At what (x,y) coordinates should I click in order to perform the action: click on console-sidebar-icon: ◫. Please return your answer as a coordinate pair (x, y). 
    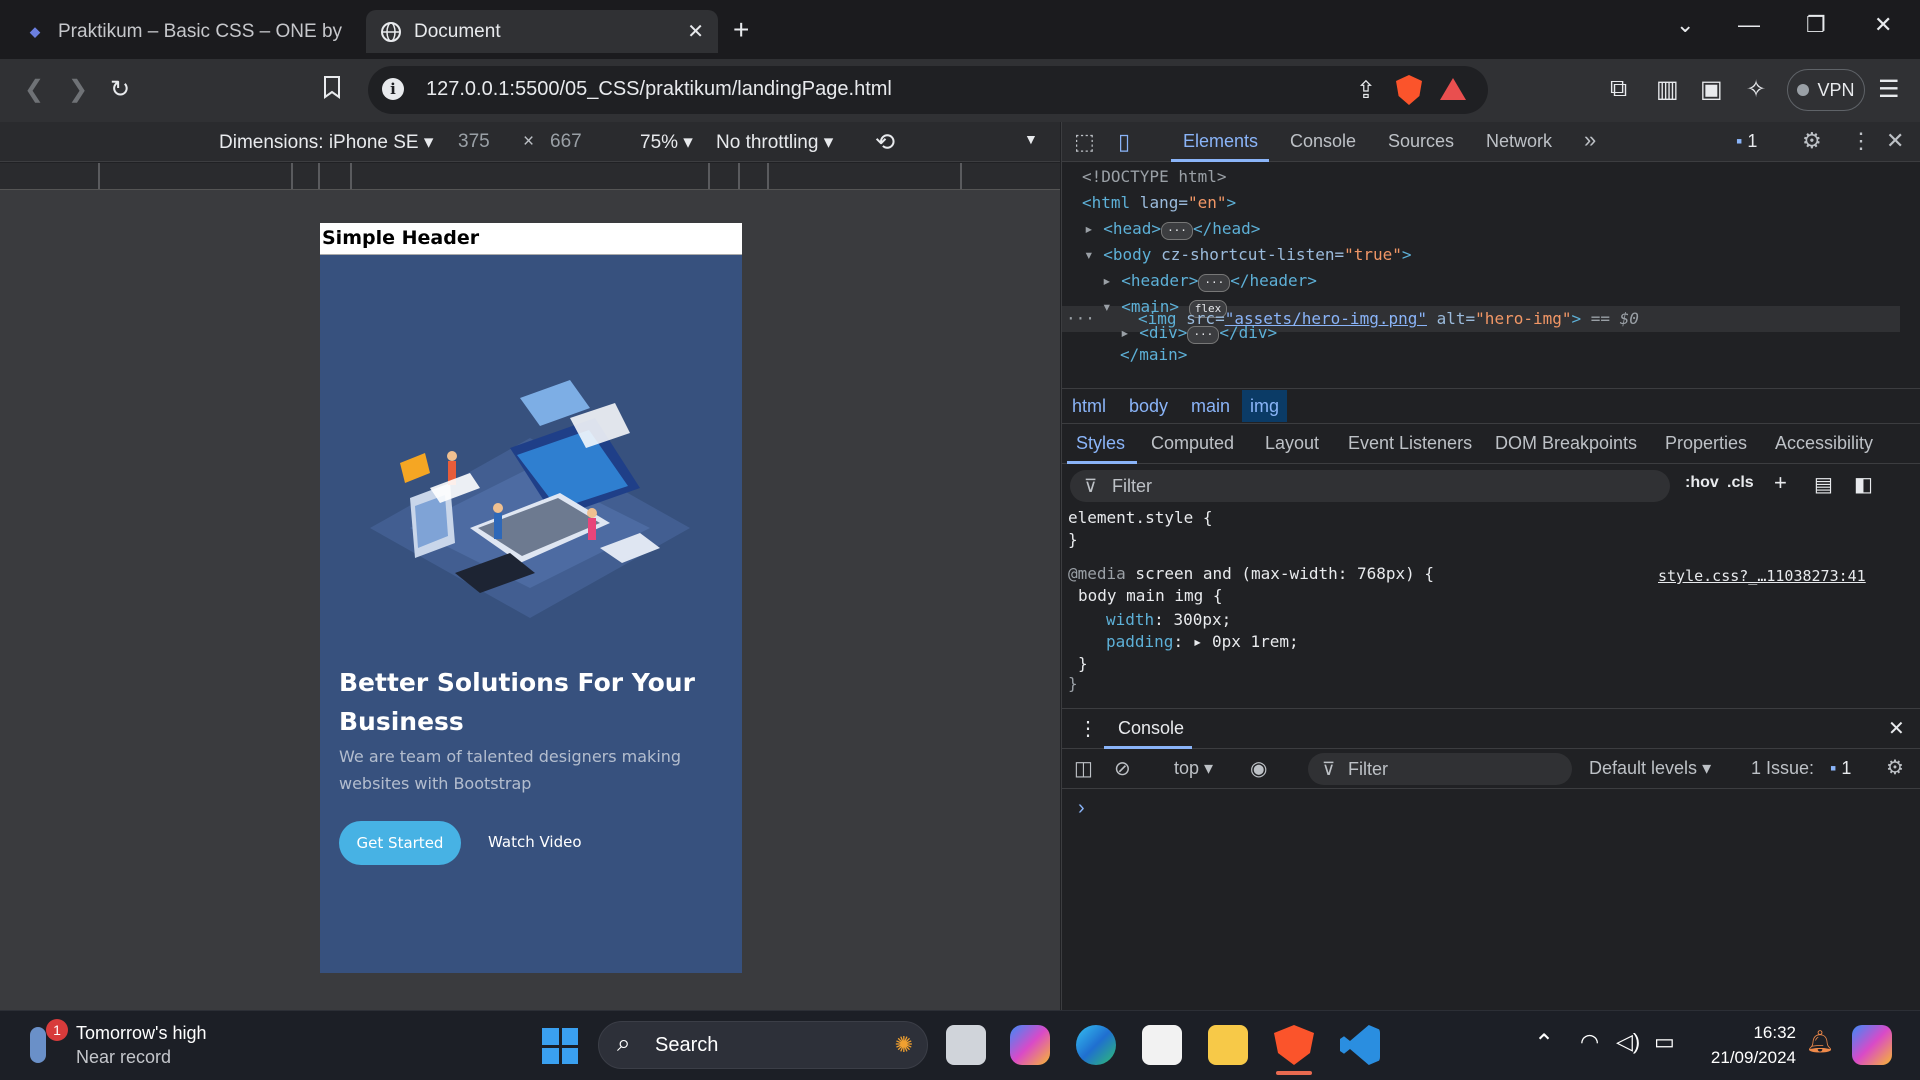
    Looking at the image, I should click on (1083, 768).